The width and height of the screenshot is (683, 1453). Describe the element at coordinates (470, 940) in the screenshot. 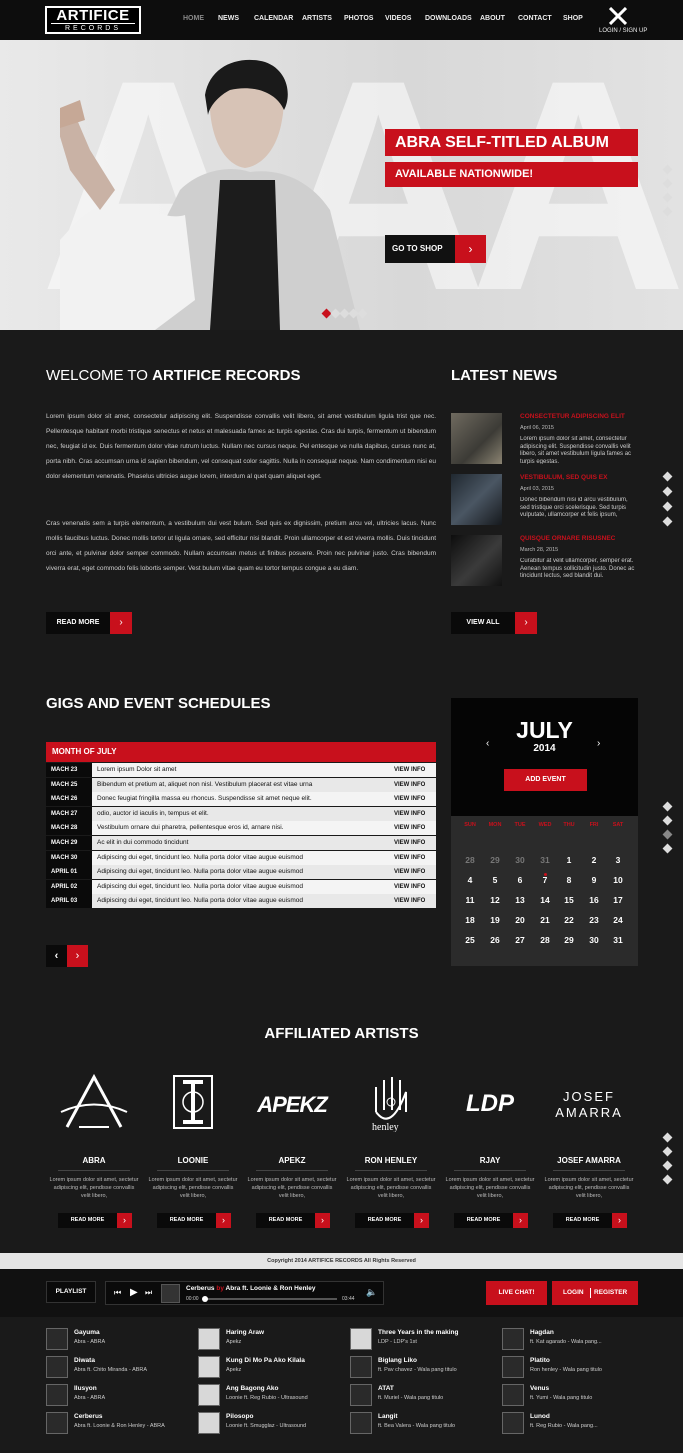

I see `calendar-day: 25` at that location.